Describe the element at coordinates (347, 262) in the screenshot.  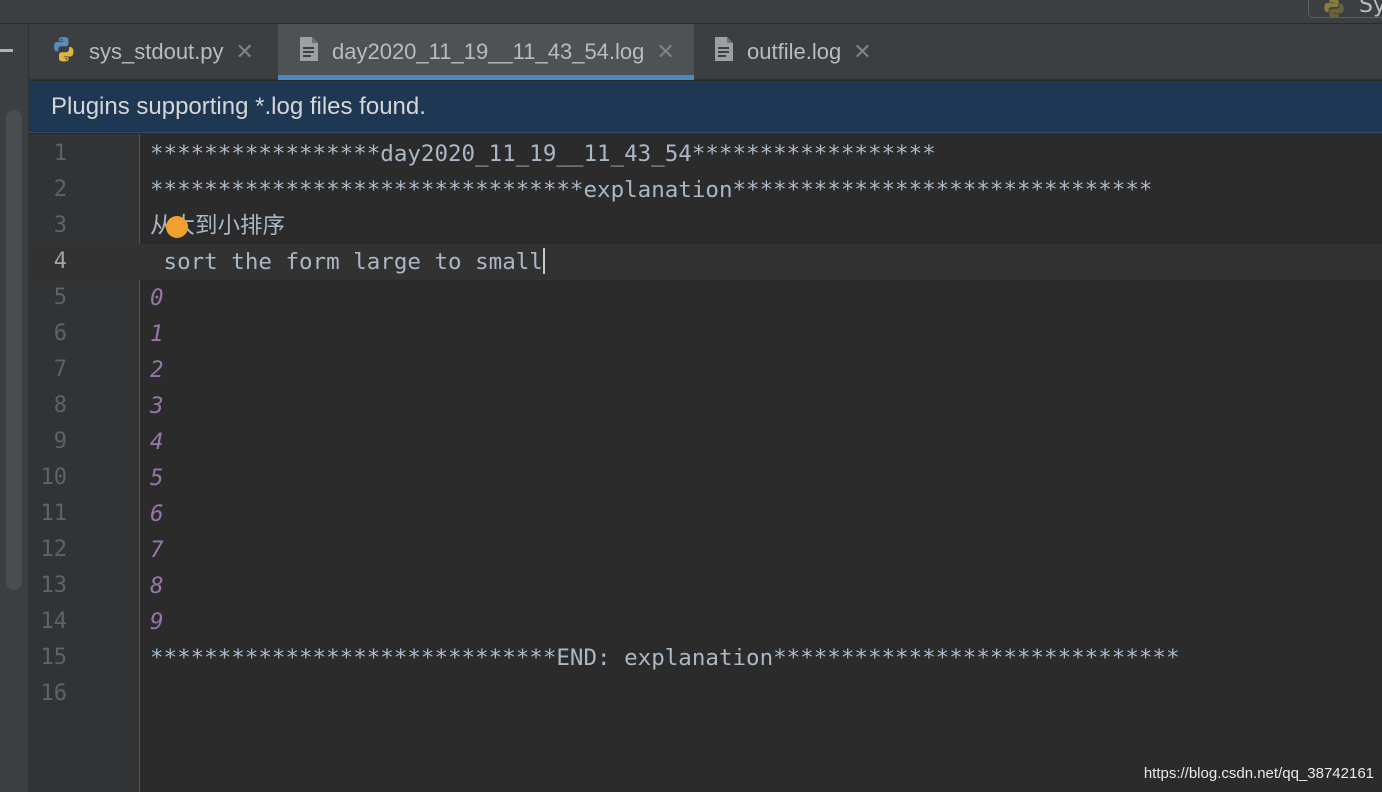
I see `caret-anchor: sort the form large to small` at that location.